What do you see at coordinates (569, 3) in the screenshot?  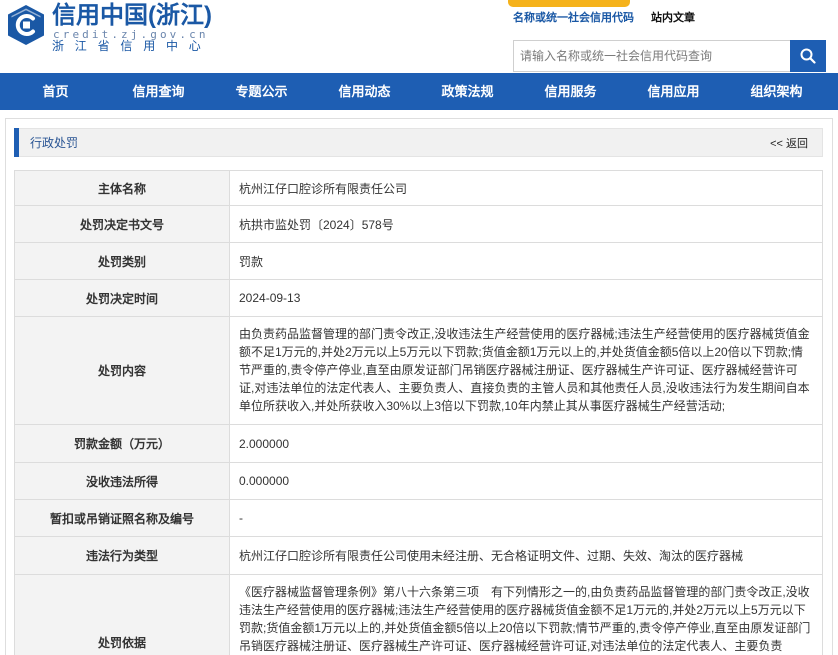 I see `search-tab-active-indicator` at bounding box center [569, 3].